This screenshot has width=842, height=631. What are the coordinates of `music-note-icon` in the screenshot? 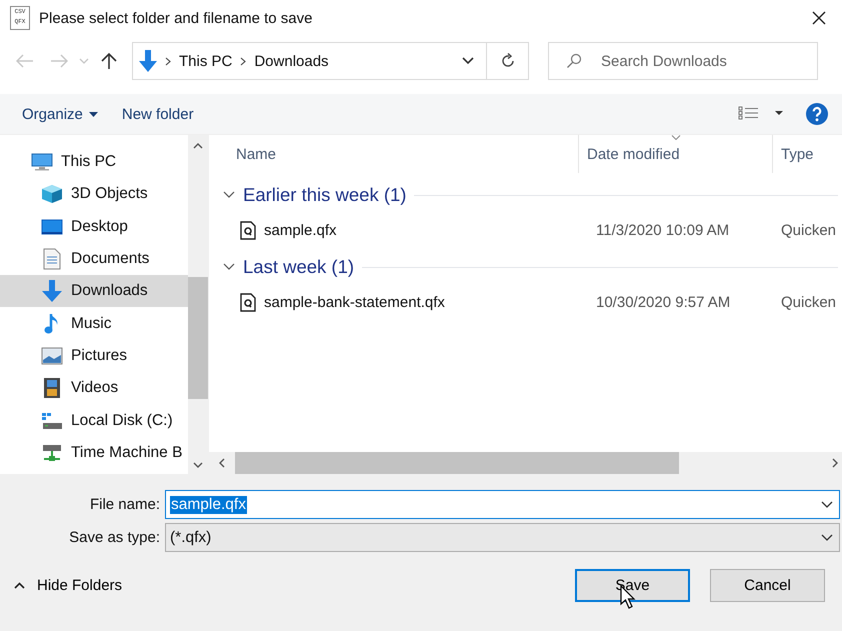 It's located at (52, 323).